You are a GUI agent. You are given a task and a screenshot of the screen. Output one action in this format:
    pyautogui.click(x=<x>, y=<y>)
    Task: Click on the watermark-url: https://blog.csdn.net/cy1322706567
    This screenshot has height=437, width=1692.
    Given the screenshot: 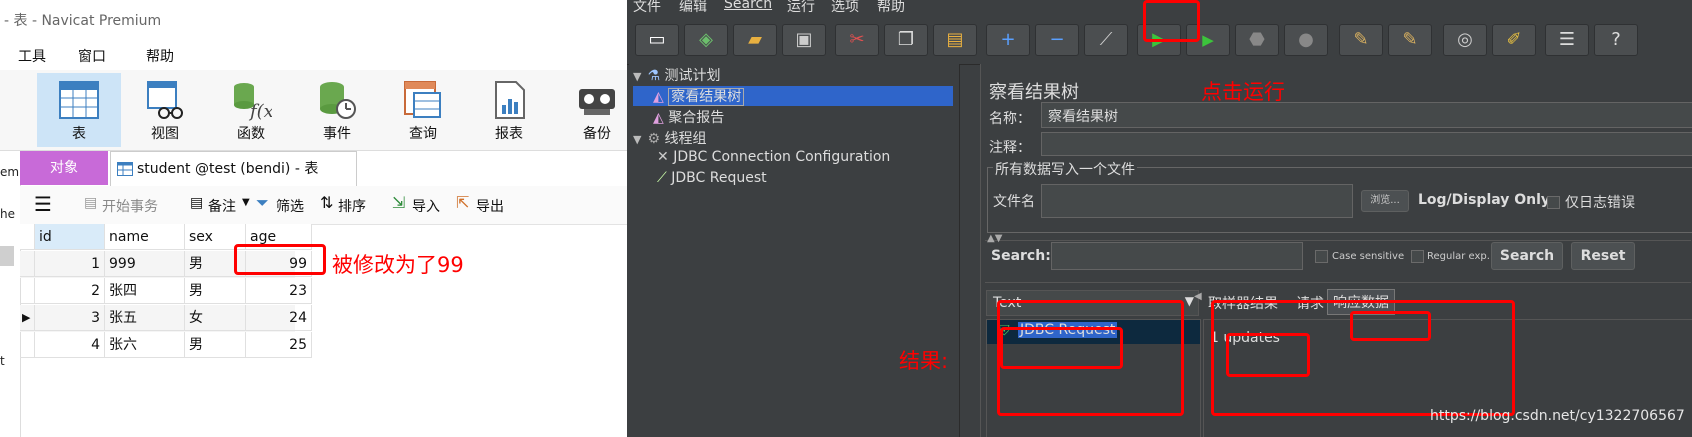 What is the action you would take?
    pyautogui.click(x=1557, y=416)
    